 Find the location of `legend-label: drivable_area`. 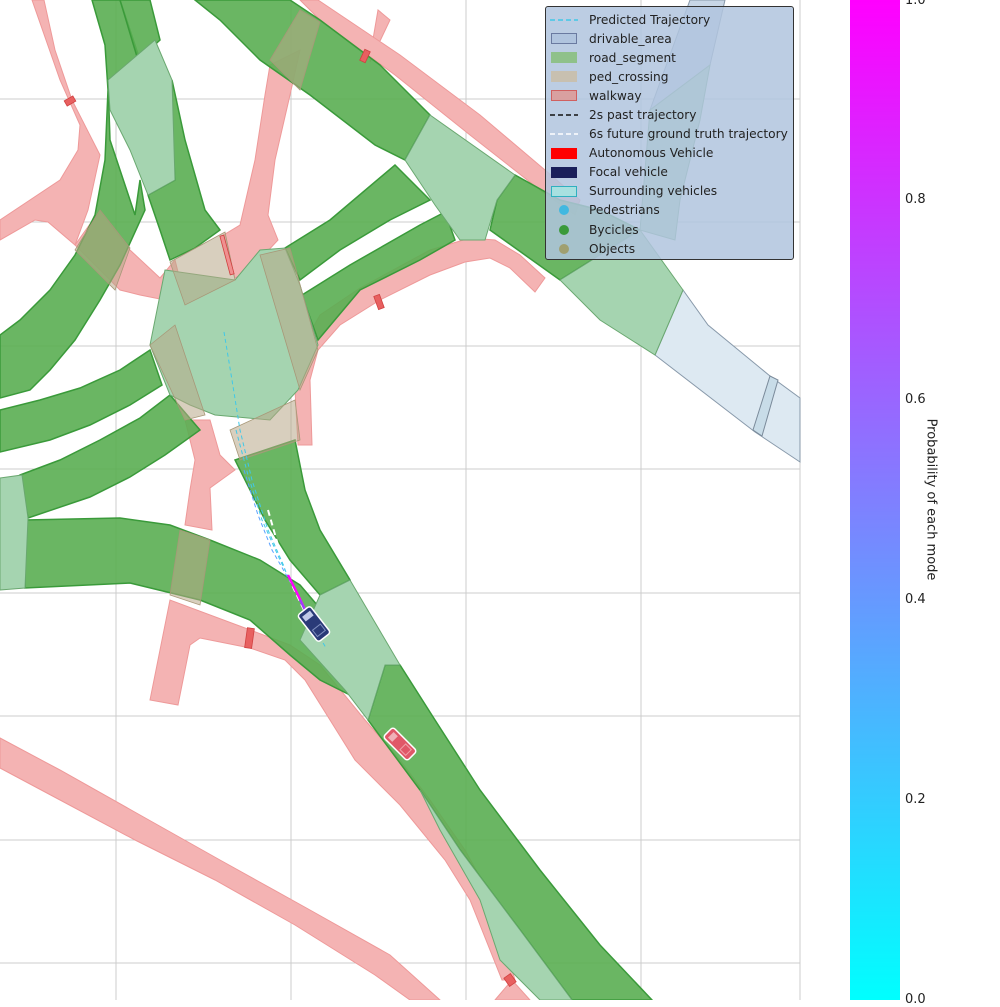

legend-label: drivable_area is located at coordinates (630, 38).